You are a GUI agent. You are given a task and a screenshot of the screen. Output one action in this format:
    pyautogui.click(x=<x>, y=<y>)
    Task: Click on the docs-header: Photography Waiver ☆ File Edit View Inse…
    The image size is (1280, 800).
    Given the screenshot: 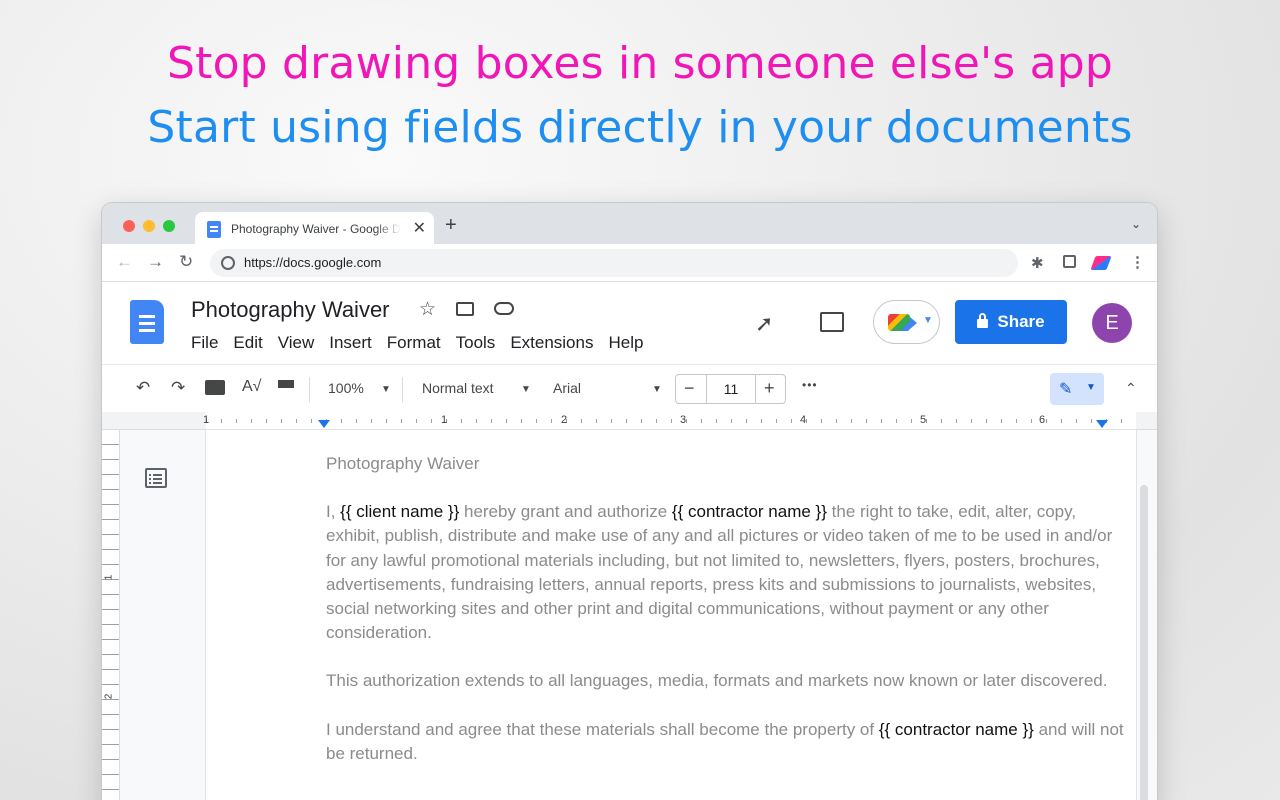 What is the action you would take?
    pyautogui.click(x=629, y=323)
    